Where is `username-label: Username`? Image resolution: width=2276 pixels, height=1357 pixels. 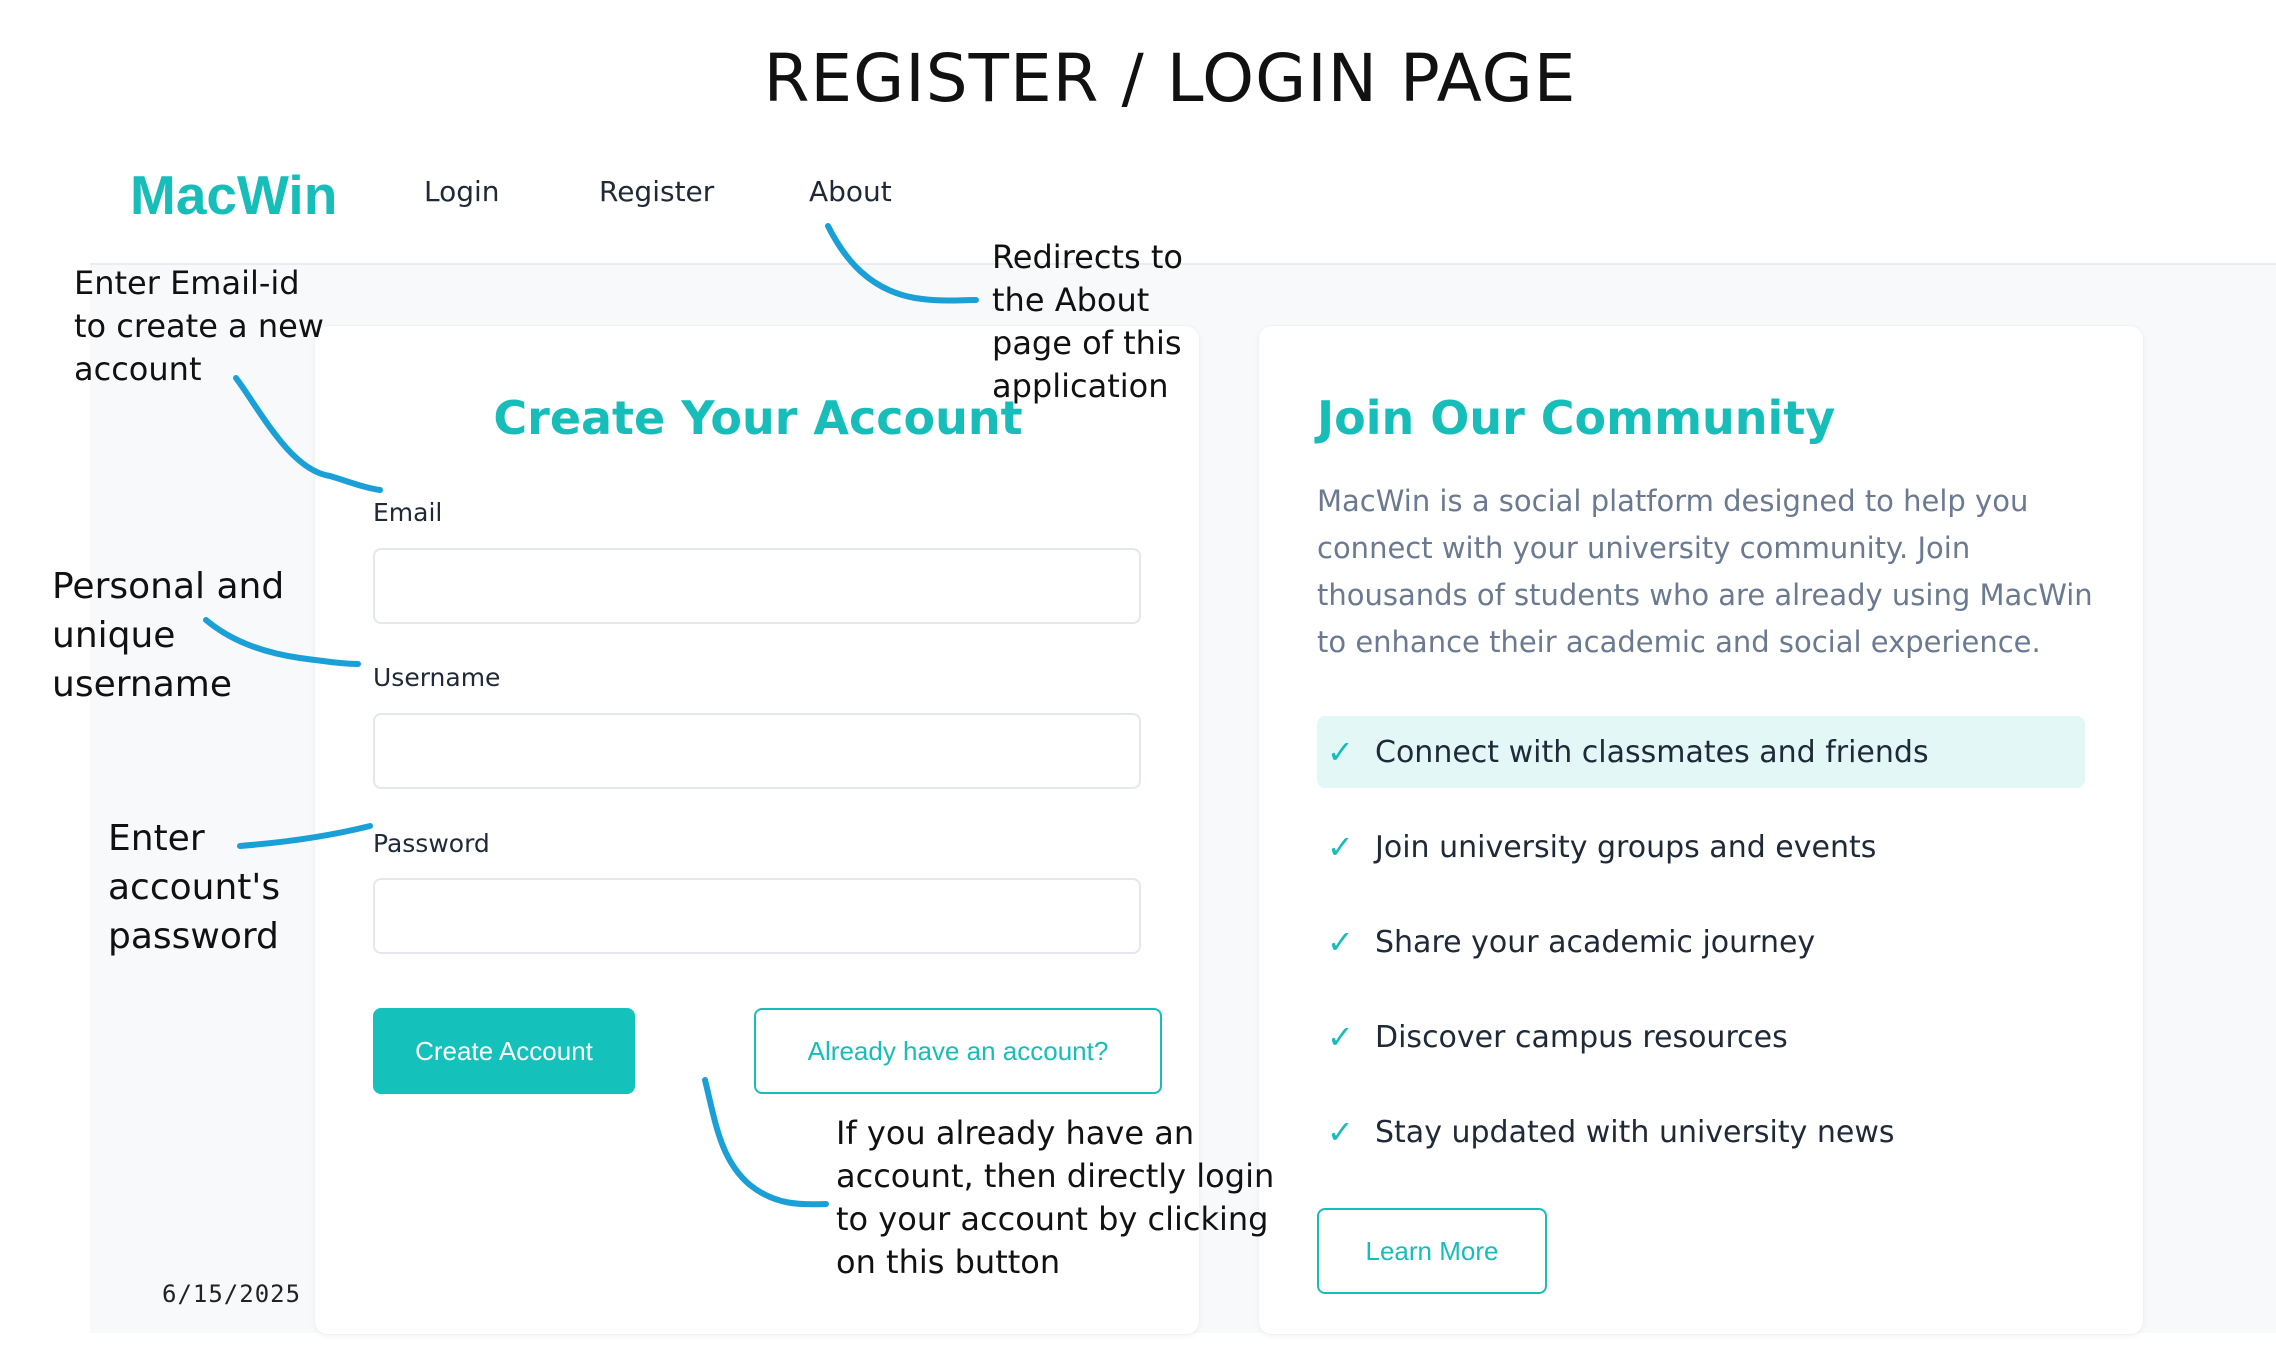
username-label: Username is located at coordinates (437, 677).